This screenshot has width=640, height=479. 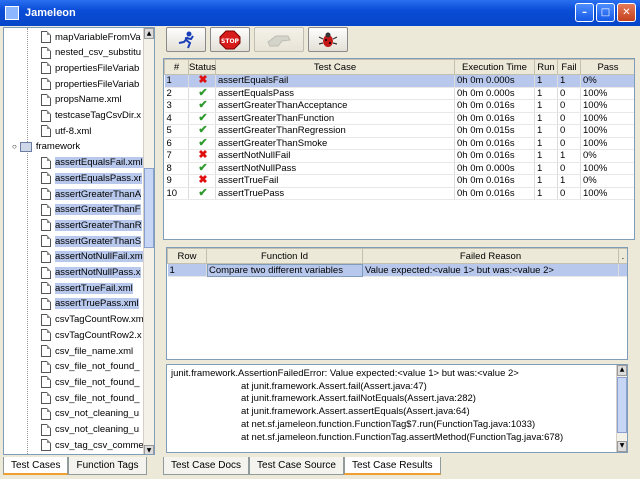 I want to click on tree-file-item: assertGreaterThanA, so click(x=91, y=194).